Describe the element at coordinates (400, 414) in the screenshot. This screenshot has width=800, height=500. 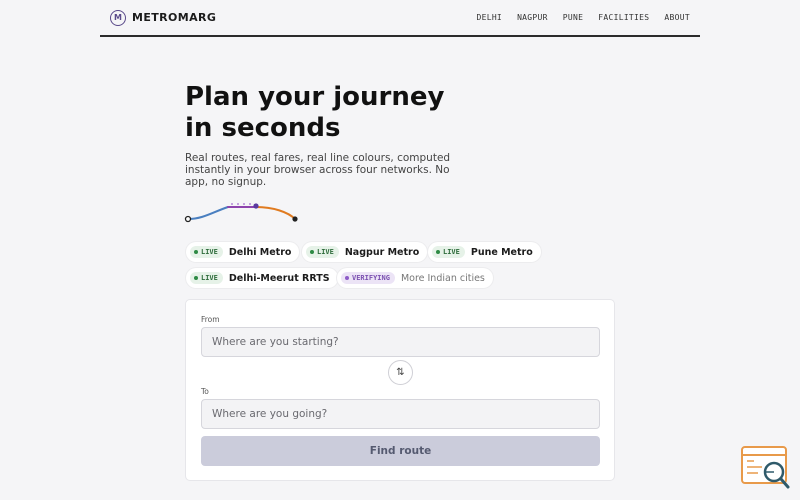
I see `to-input` at that location.